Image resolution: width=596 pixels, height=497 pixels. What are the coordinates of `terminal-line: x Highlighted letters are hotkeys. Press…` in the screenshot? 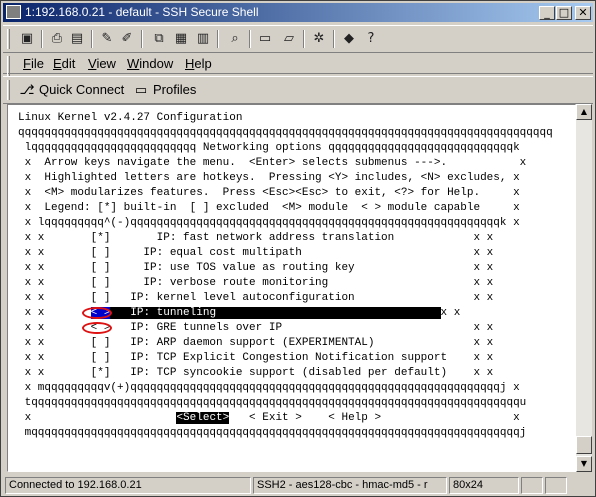 It's located at (269, 178).